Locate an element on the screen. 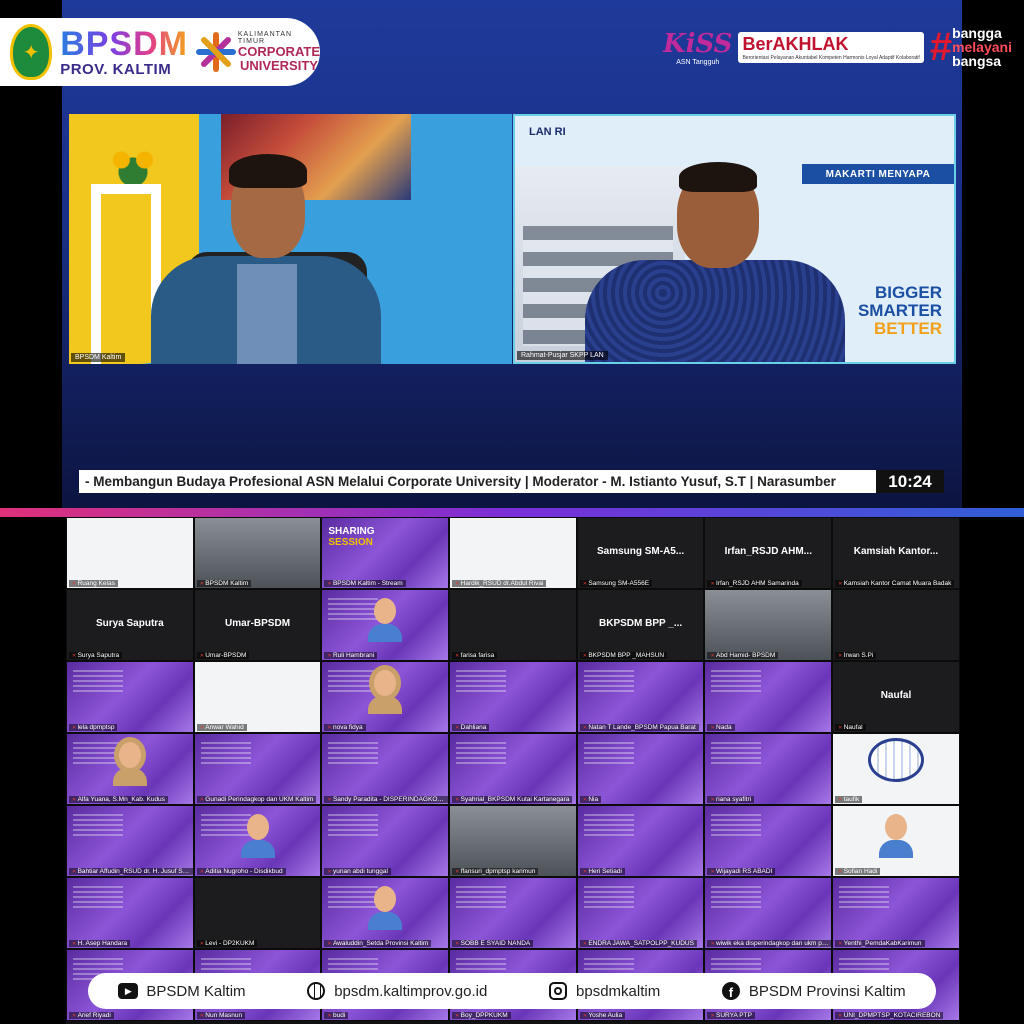  participant-name: SOBB E SYAID NANDA is located at coordinates (493, 943).